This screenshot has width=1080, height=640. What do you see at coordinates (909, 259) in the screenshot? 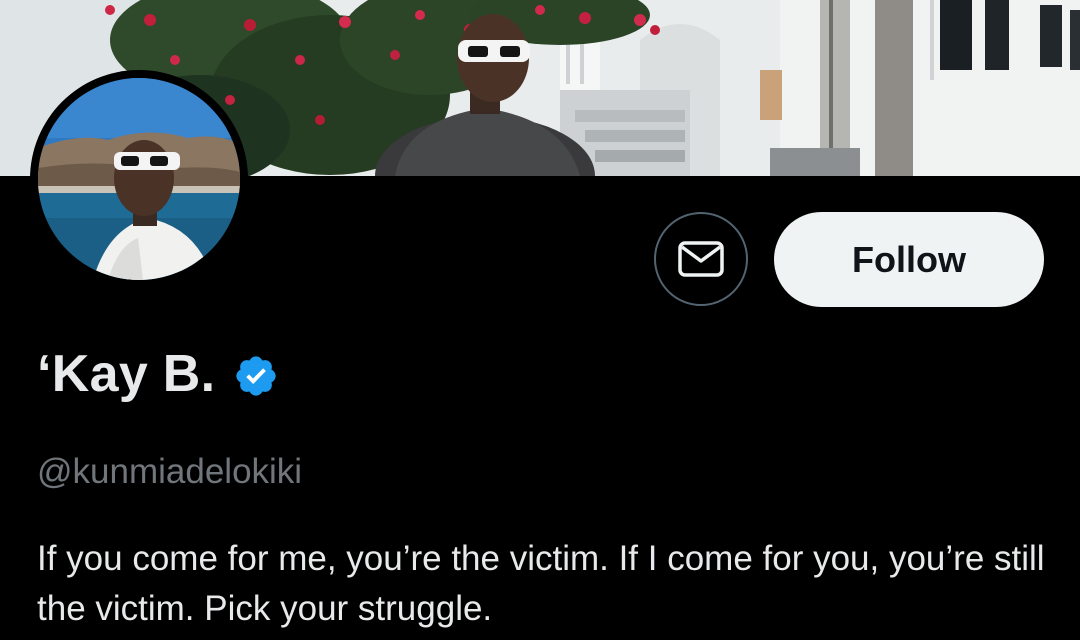
I see `follow-button: Follow` at bounding box center [909, 259].